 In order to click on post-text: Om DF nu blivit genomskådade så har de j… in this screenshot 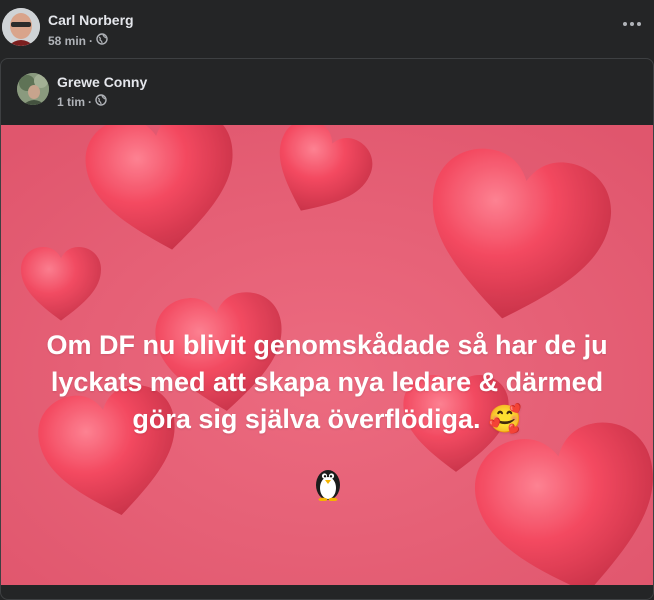, I will do `click(327, 382)`.